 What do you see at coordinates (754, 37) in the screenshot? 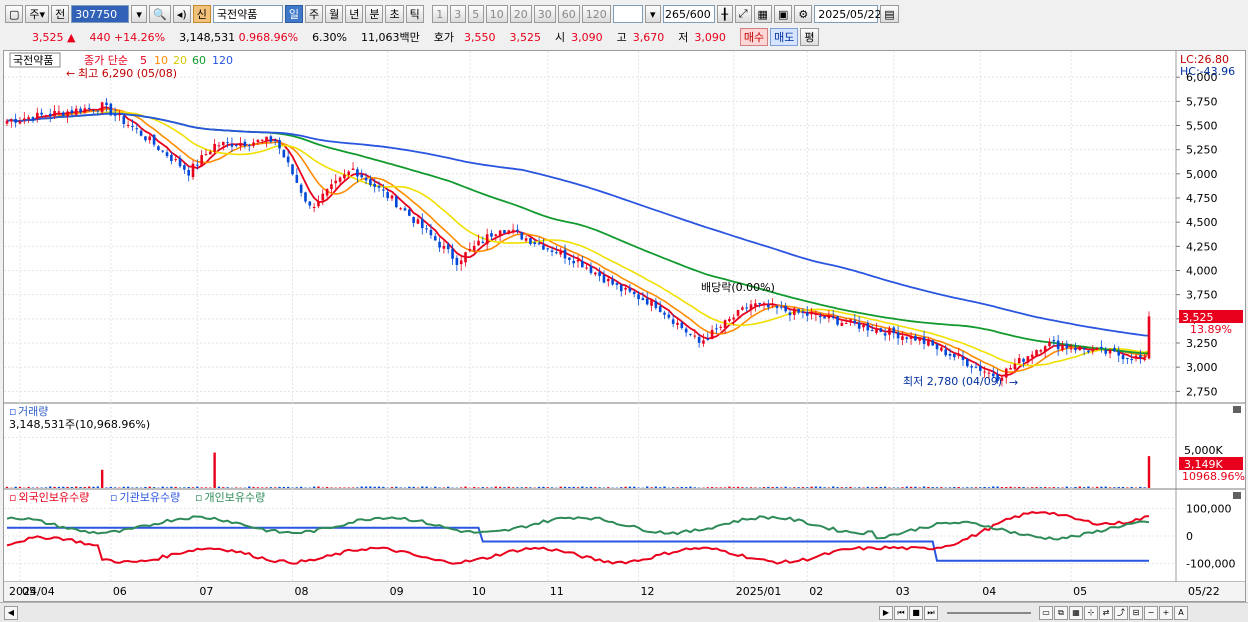
I see `buy-button: 매수` at bounding box center [754, 37].